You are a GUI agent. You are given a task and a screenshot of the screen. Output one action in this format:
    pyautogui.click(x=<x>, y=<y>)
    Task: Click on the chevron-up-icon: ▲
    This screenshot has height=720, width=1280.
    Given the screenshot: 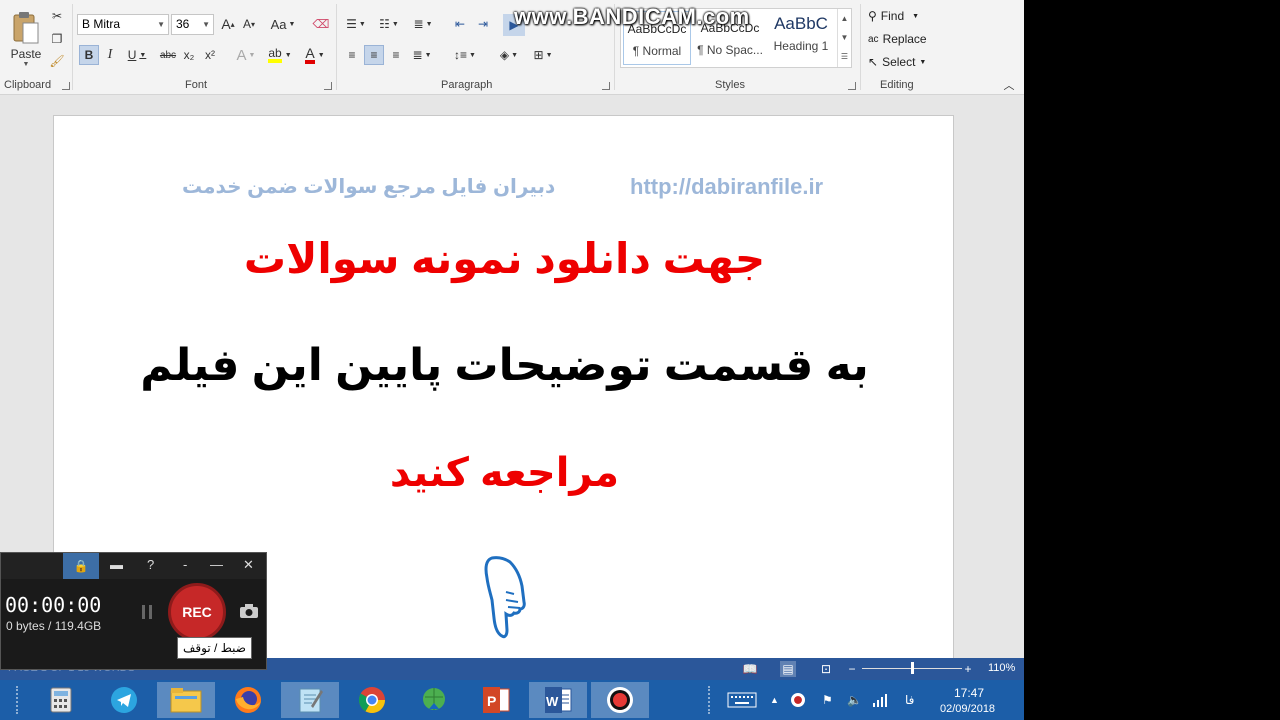 What is the action you would take?
    pyautogui.click(x=844, y=18)
    